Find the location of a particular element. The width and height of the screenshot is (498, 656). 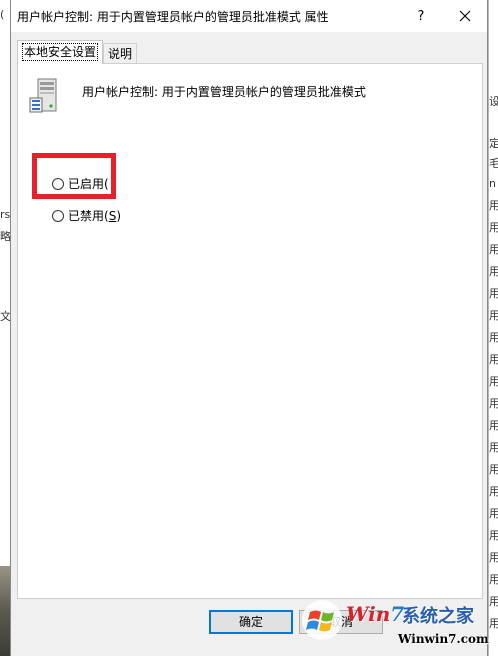

help-icon: ? is located at coordinates (421, 16).